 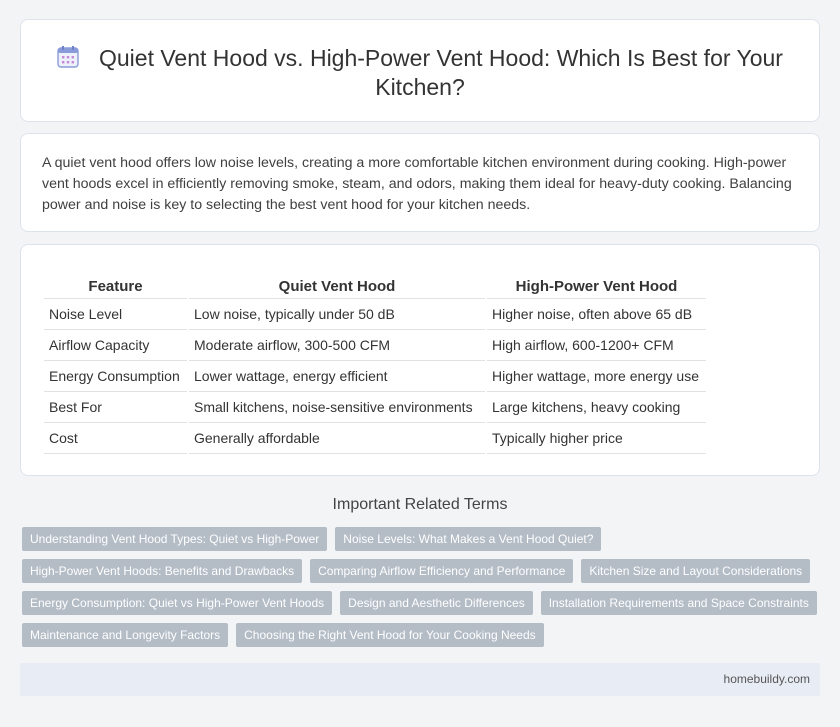 What do you see at coordinates (115, 345) in the screenshot?
I see `table-cell: Airflow Capacity` at bounding box center [115, 345].